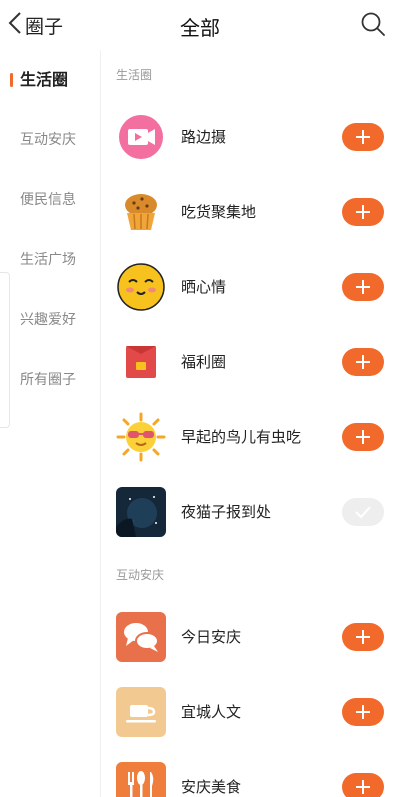  What do you see at coordinates (250, 712) in the screenshot?
I see `list-item: 宜城人文` at bounding box center [250, 712].